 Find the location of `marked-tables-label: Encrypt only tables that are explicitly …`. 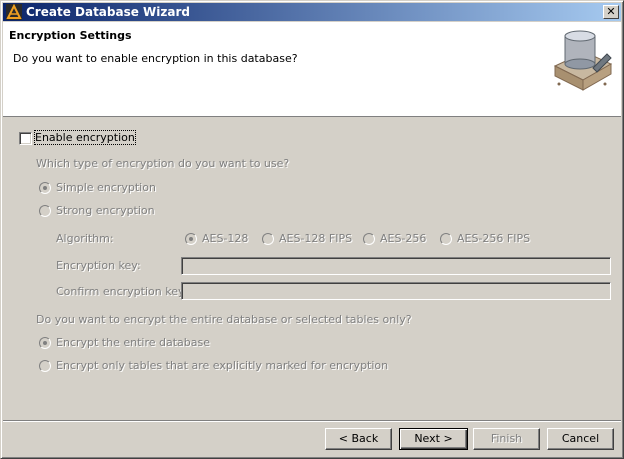

marked-tables-label: Encrypt only tables that are explicitly … is located at coordinates (222, 365).